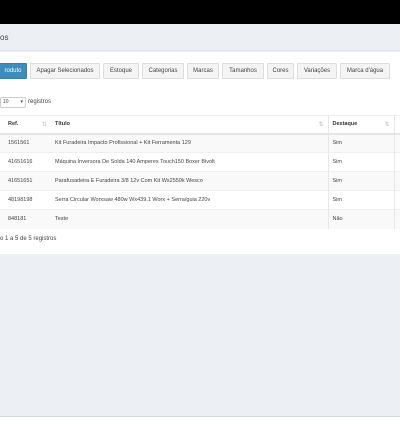 The height and width of the screenshot is (424, 400). Describe the element at coordinates (163, 71) in the screenshot. I see `categories-button: Categorias` at that location.